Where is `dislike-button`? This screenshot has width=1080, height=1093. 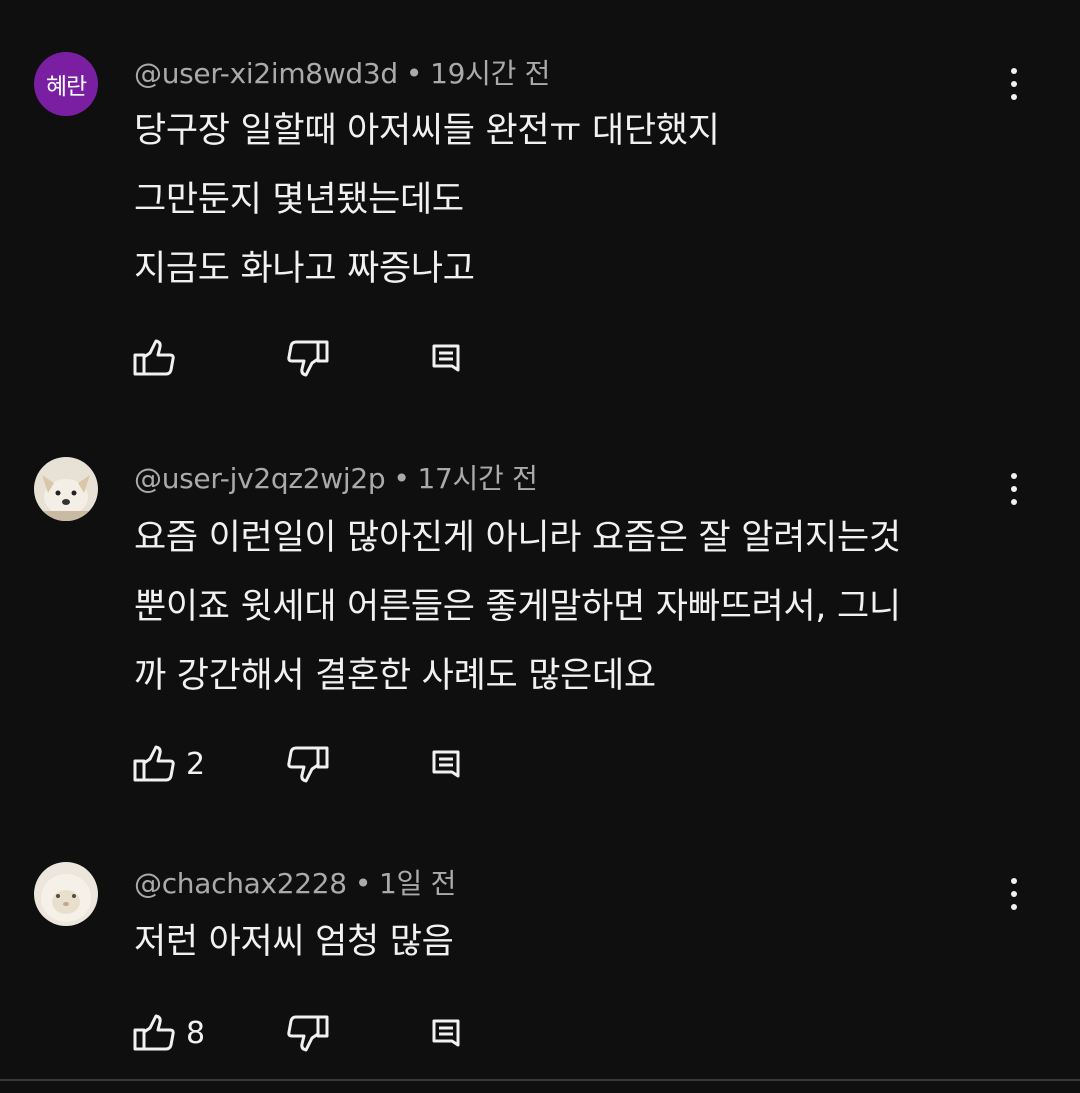 dislike-button is located at coordinates (309, 1033).